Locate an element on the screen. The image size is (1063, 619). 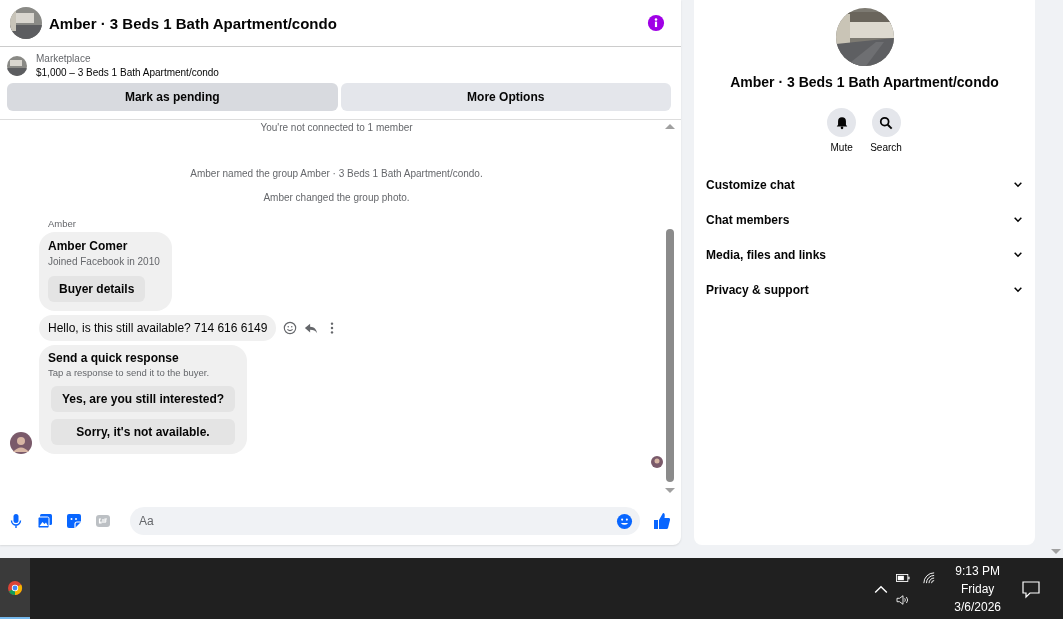
listing-label: Marketplace is located at coordinates (64, 58).